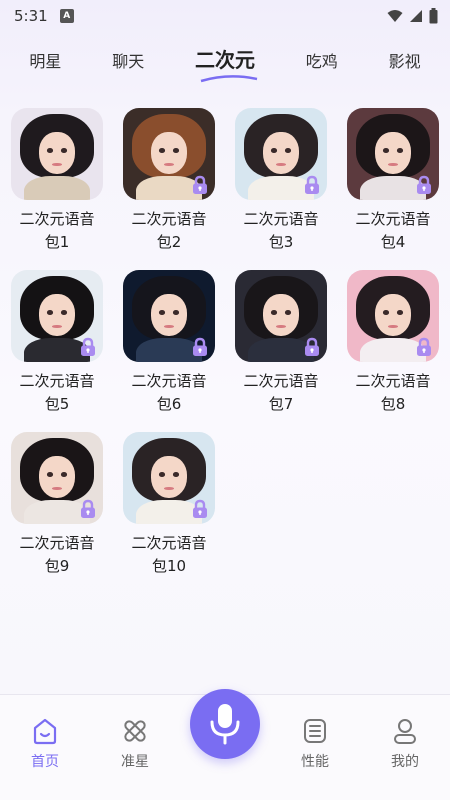 This screenshot has height=800, width=450. I want to click on voice-pack-card: 二次元语音 包7, so click(281, 343).